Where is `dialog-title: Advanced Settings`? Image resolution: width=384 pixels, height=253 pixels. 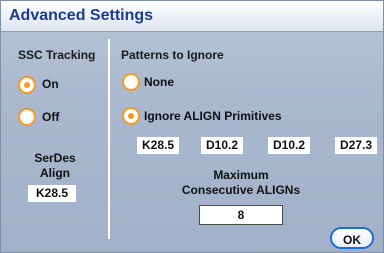
dialog-title: Advanced Settings is located at coordinates (81, 15).